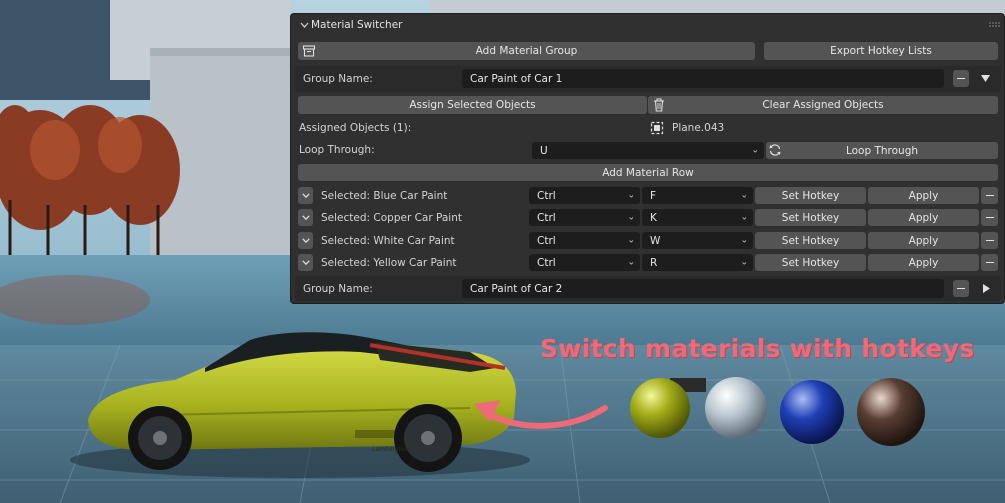 This screenshot has height=503, width=1005. I want to click on add-material-group-label: Add Material Group, so click(526, 51).